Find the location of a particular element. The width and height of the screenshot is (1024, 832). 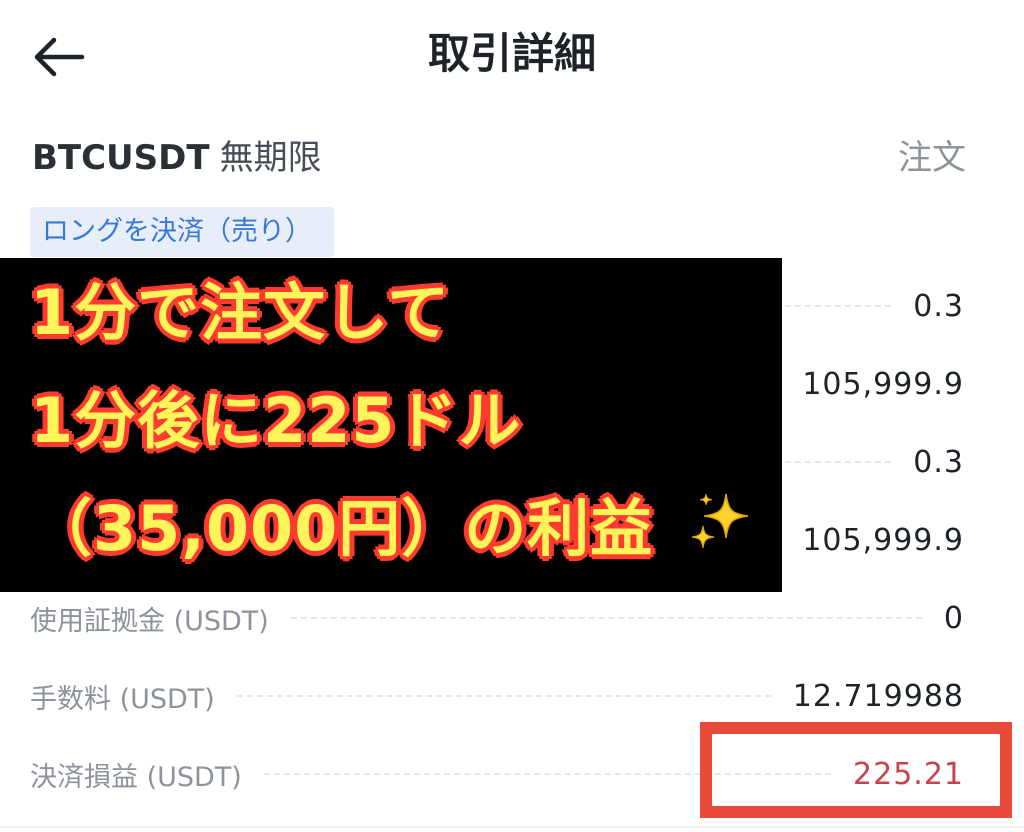

order-type-label: 注文 is located at coordinates (932, 158).